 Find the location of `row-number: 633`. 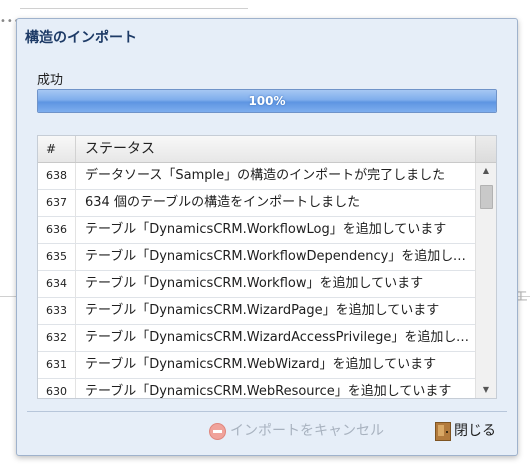

row-number: 633 is located at coordinates (57, 311).